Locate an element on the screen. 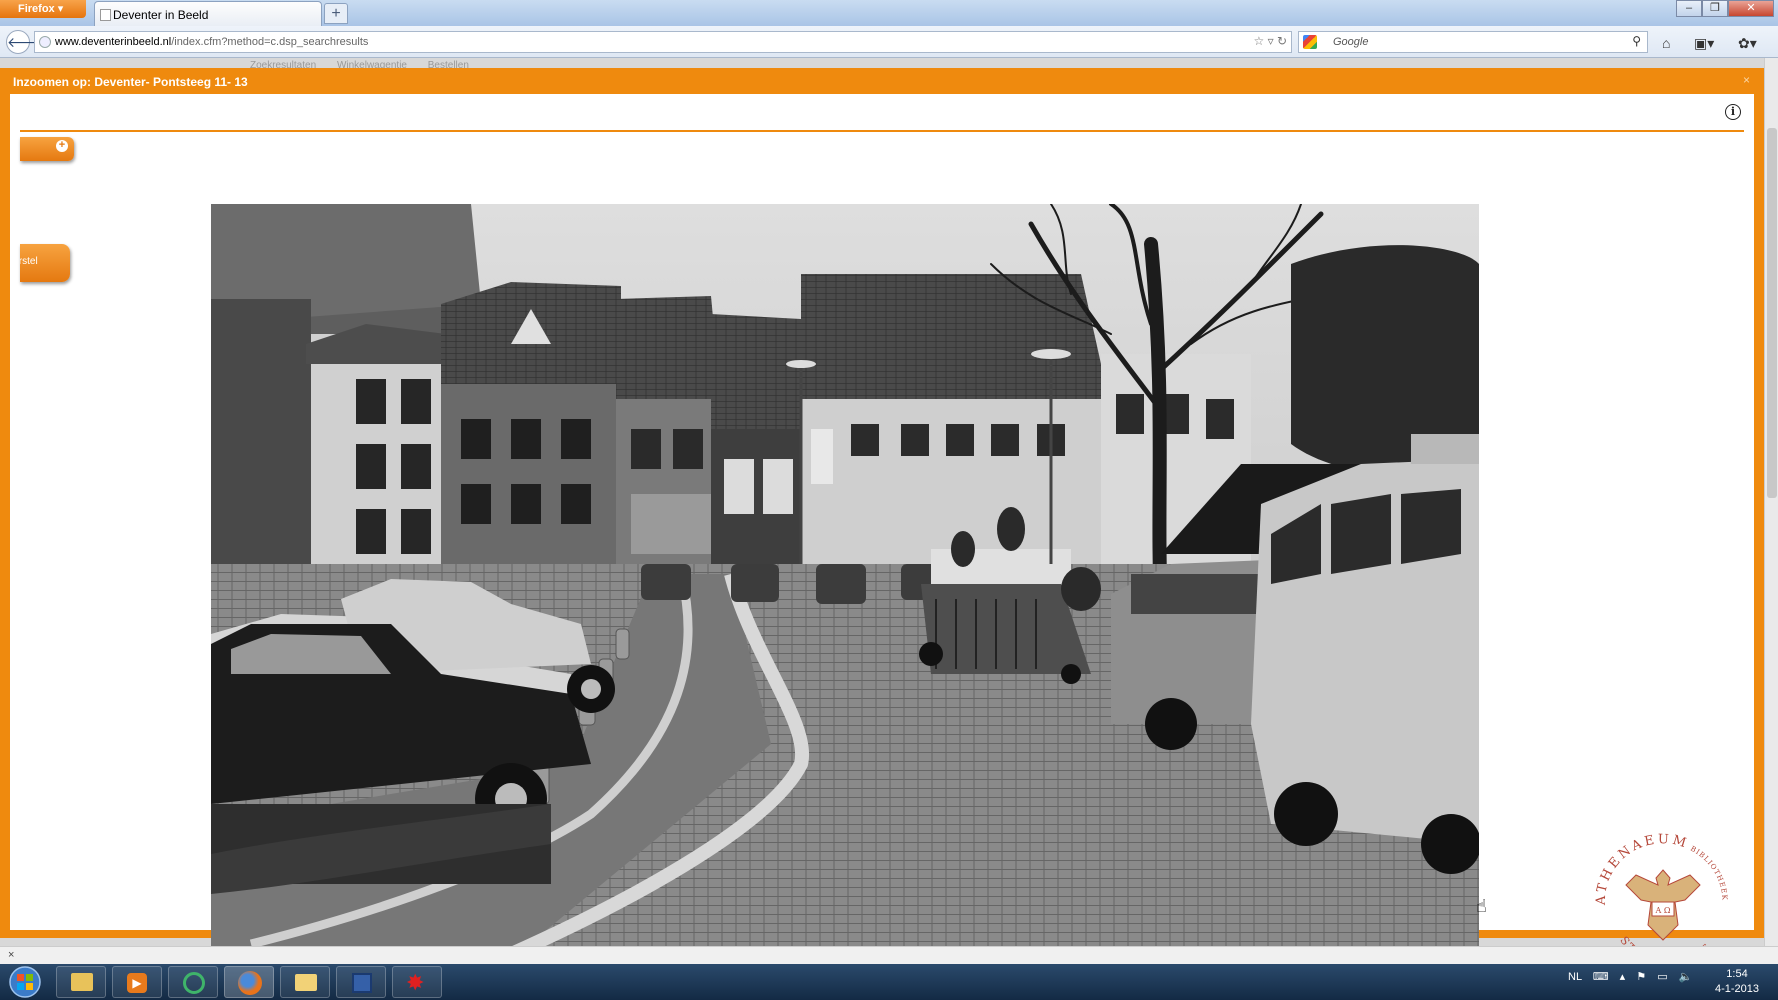 The image size is (1778, 1000). minimize-button: – is located at coordinates (1689, 8).